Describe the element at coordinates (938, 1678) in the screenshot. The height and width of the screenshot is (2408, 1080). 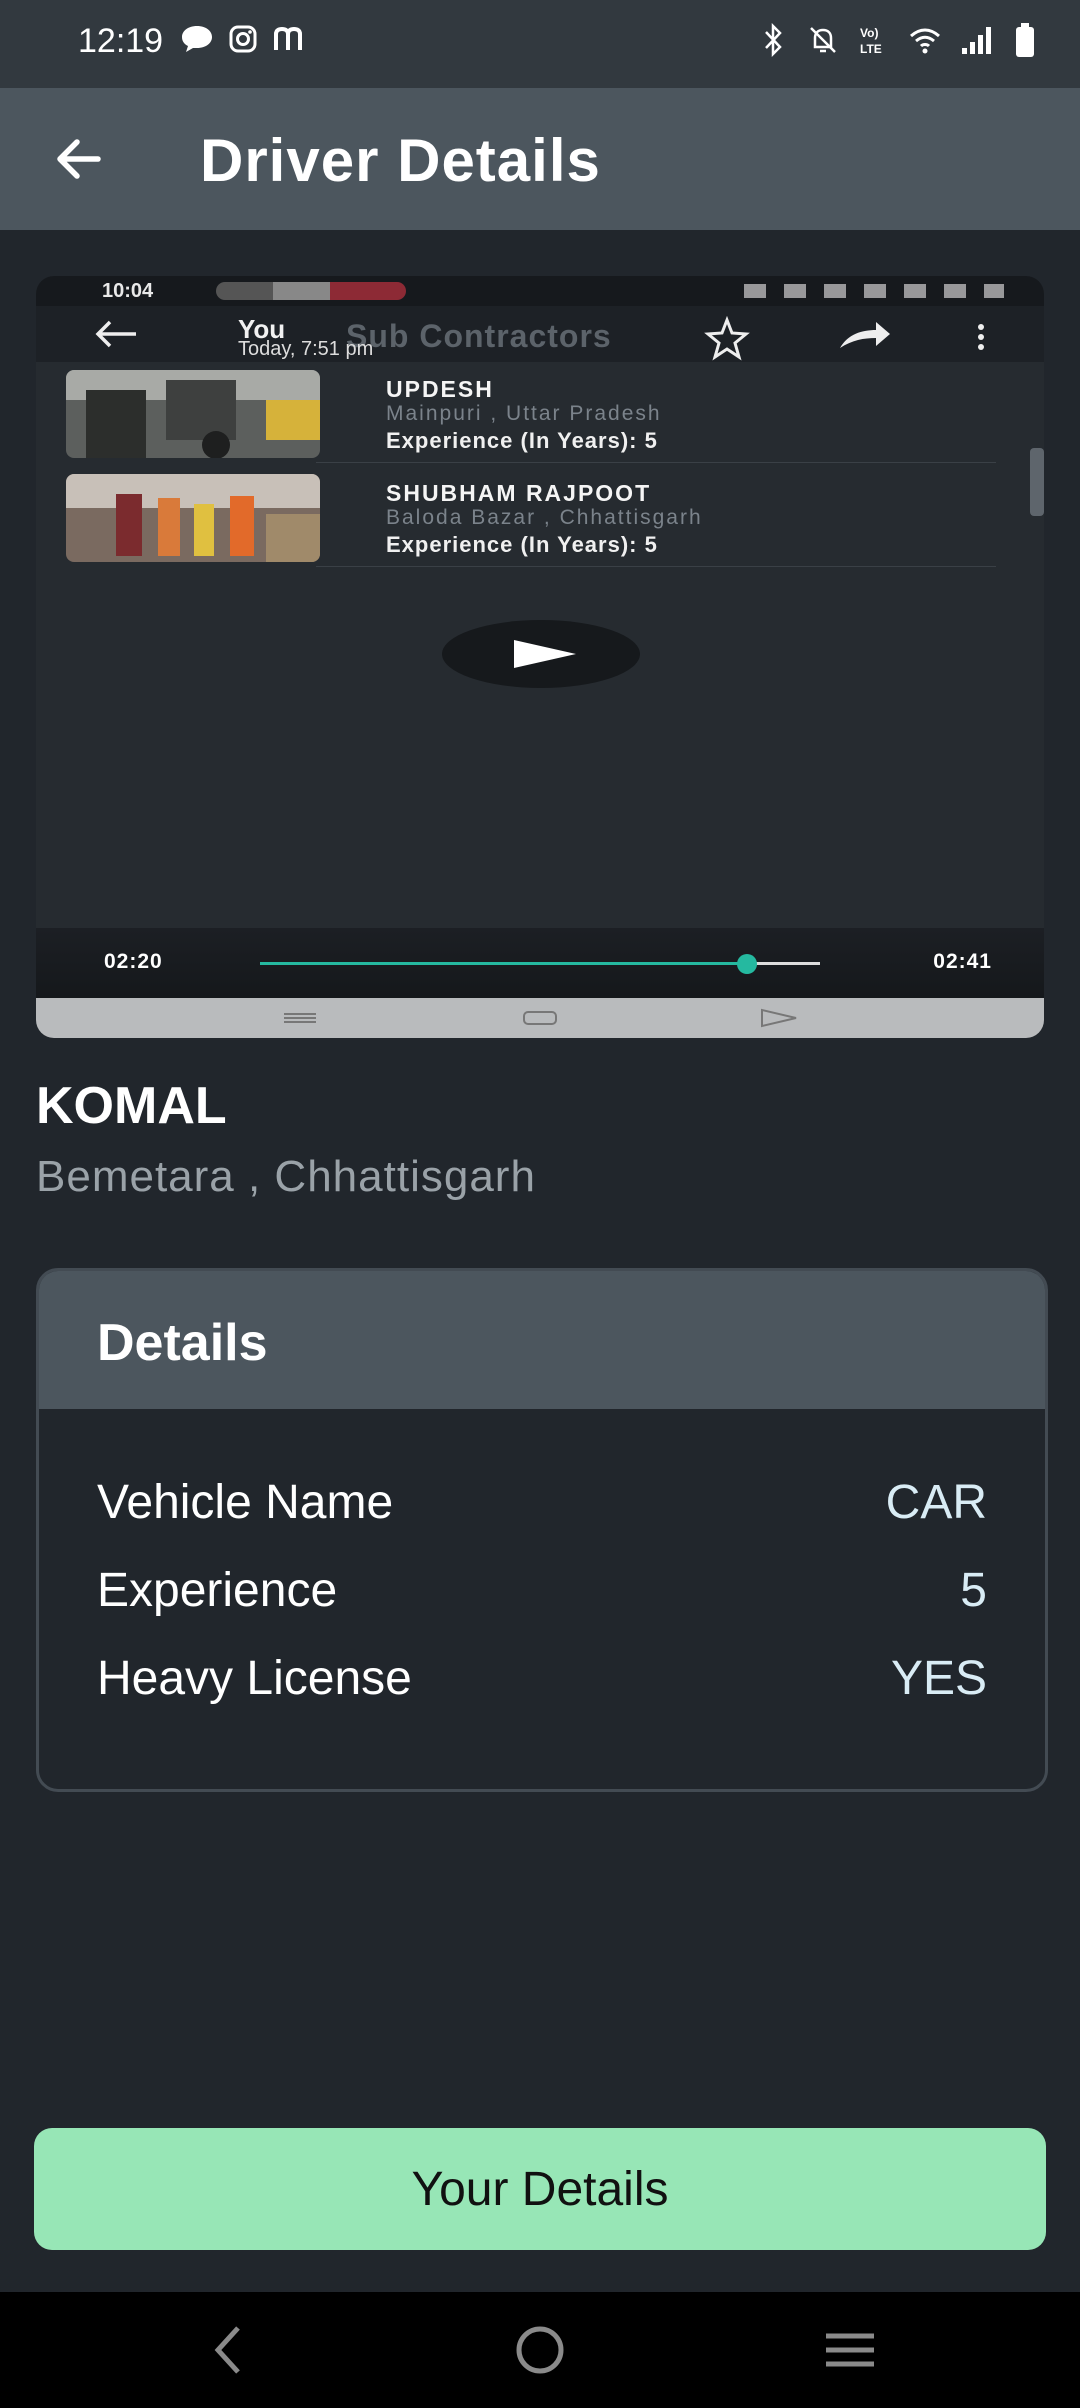
I see `detail-value: YES` at that location.